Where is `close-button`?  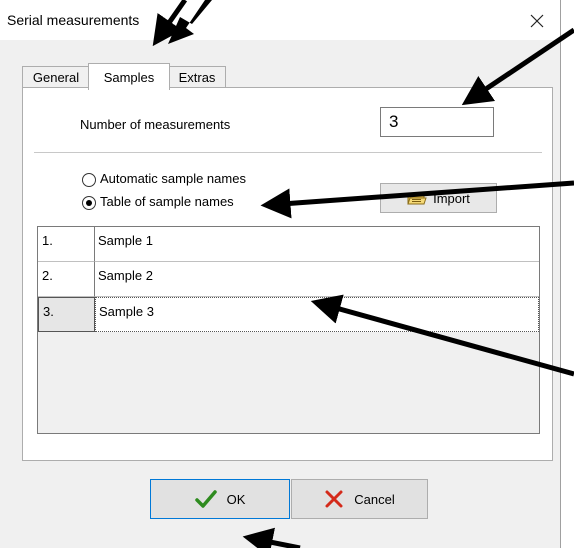 close-button is located at coordinates (537, 21).